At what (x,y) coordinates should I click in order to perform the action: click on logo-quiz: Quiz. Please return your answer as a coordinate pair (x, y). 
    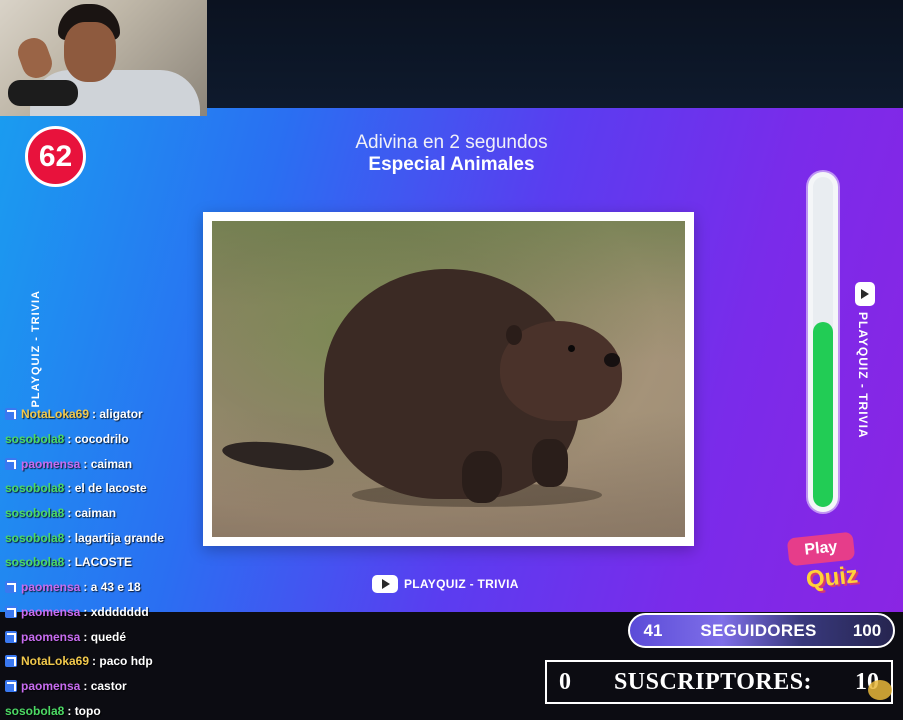
    Looking at the image, I should click on (832, 577).